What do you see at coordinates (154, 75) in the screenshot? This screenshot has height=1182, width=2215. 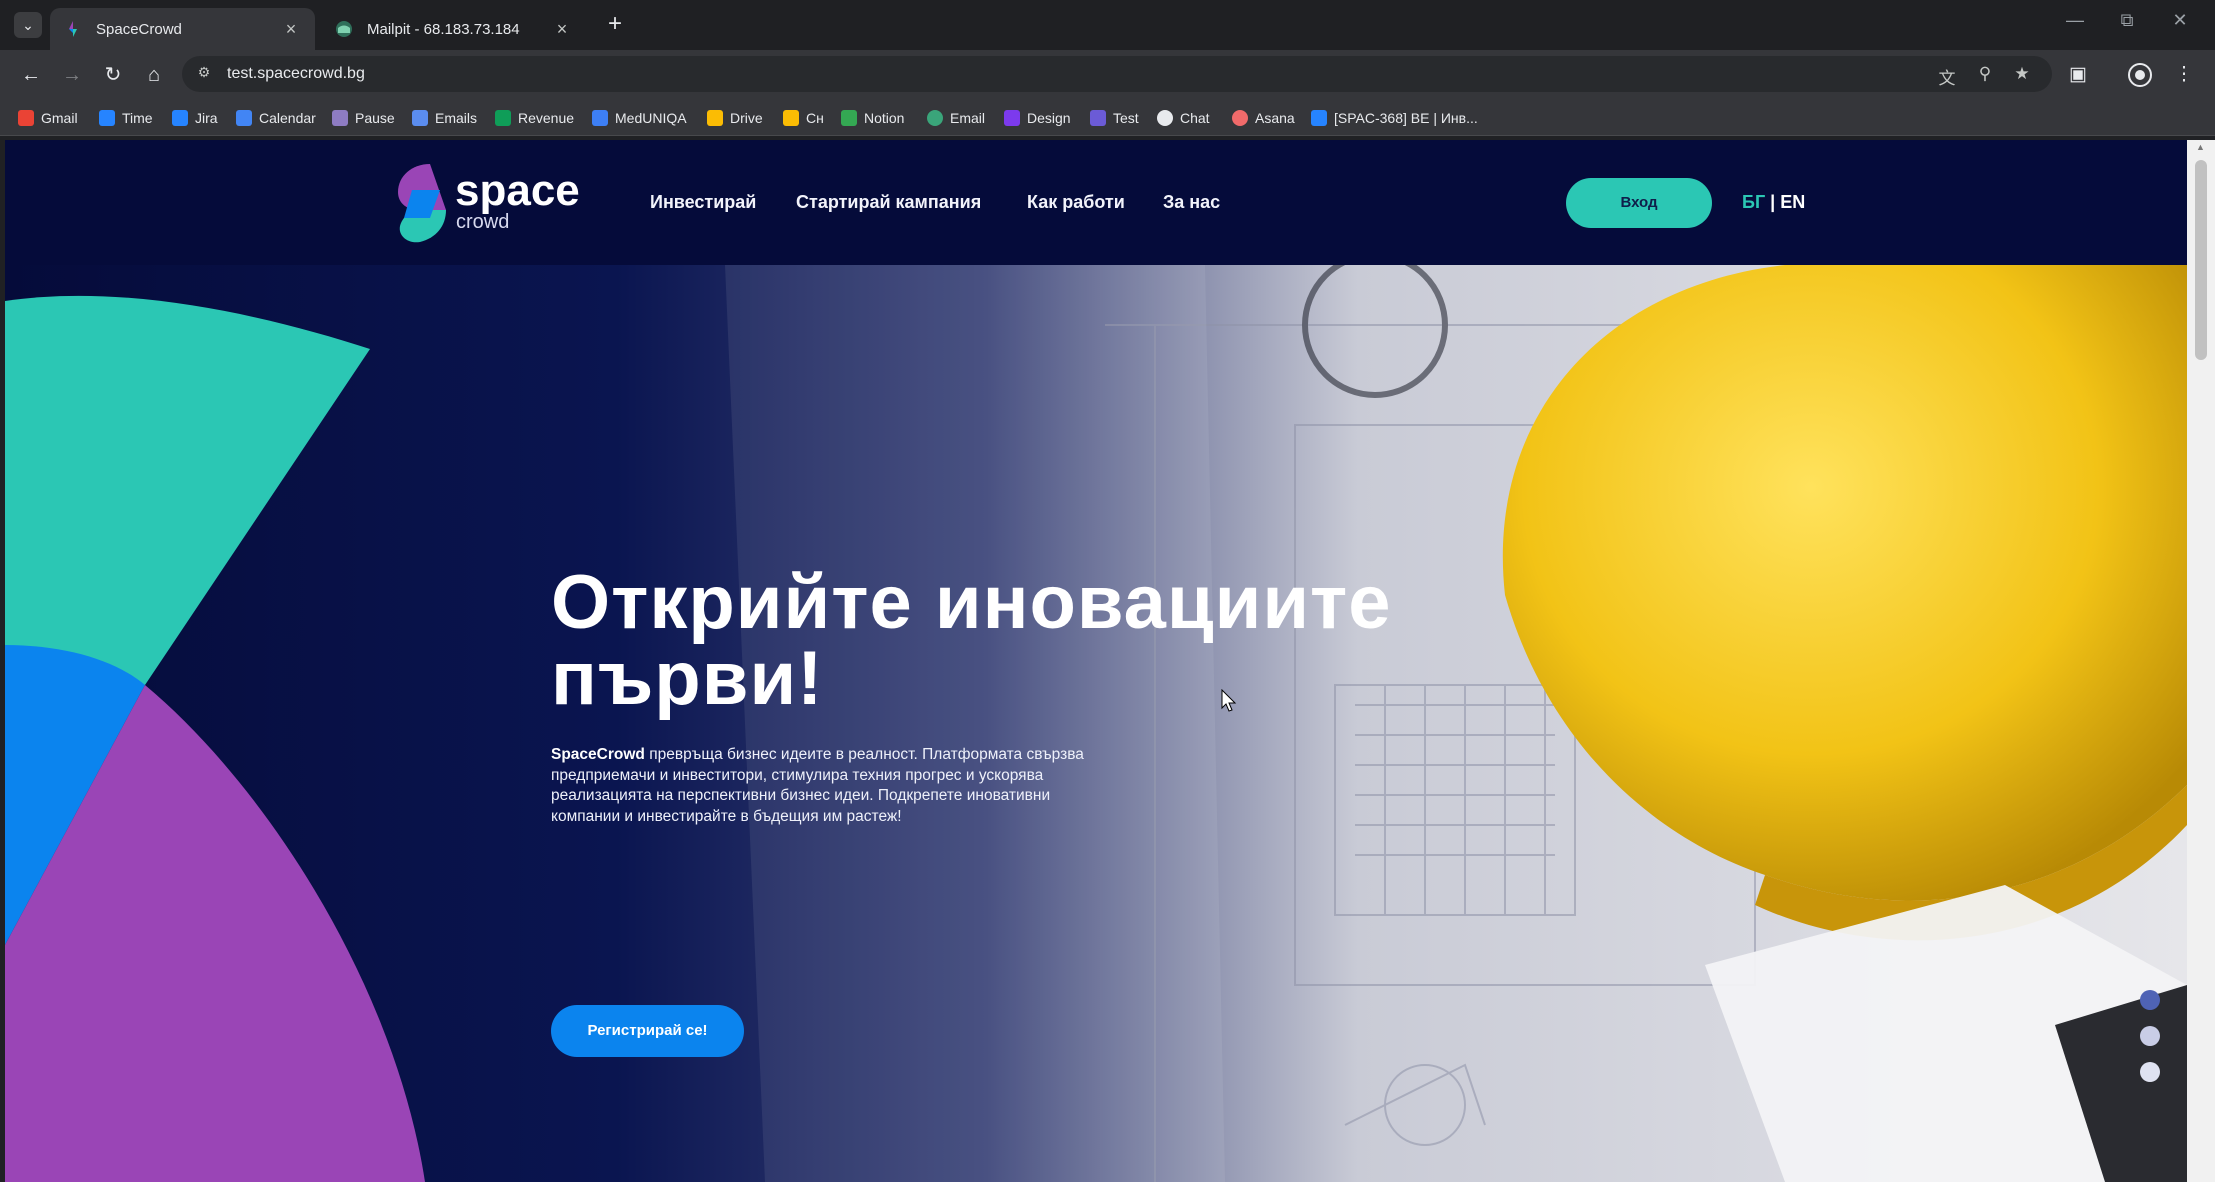 I see `home-button: ⌂` at bounding box center [154, 75].